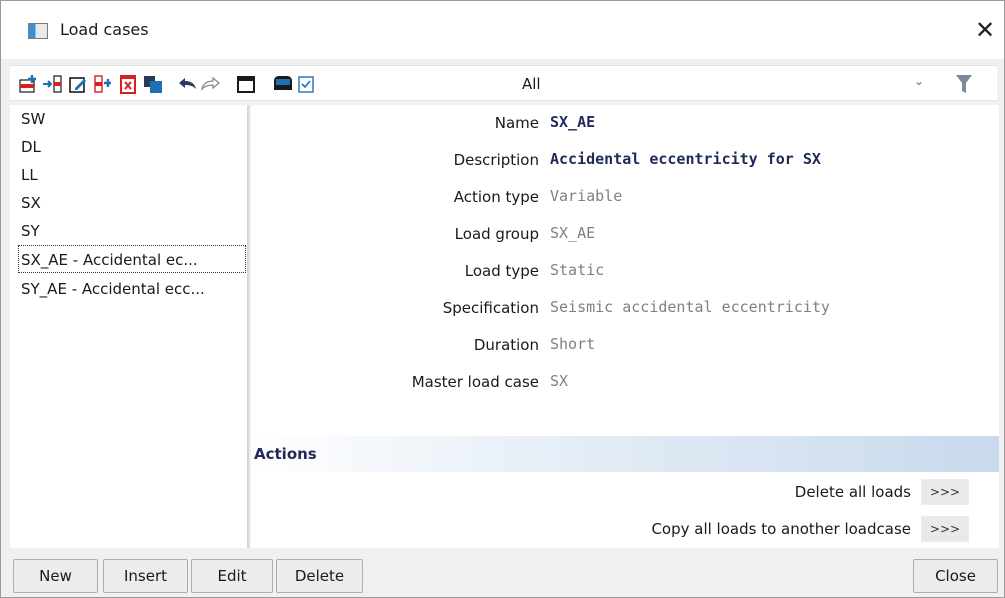  What do you see at coordinates (503, 83) in the screenshot?
I see `toolbar: All ⌄` at bounding box center [503, 83].